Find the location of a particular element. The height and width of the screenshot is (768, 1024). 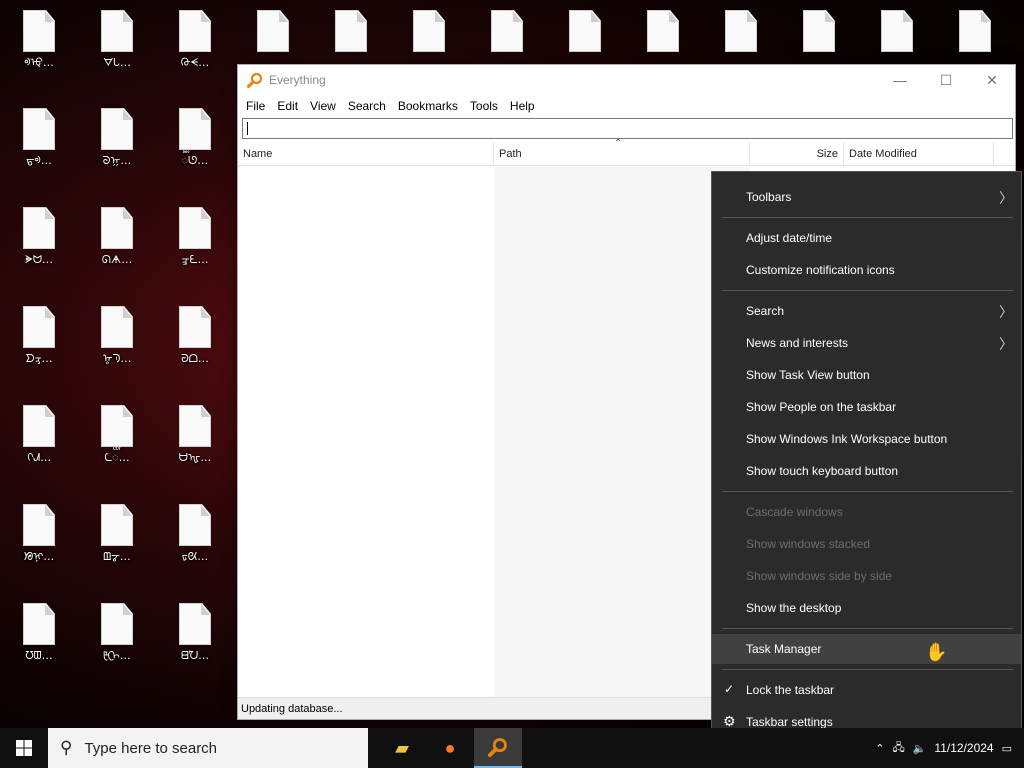

search-placeholder: Type here to search is located at coordinates (151, 748).